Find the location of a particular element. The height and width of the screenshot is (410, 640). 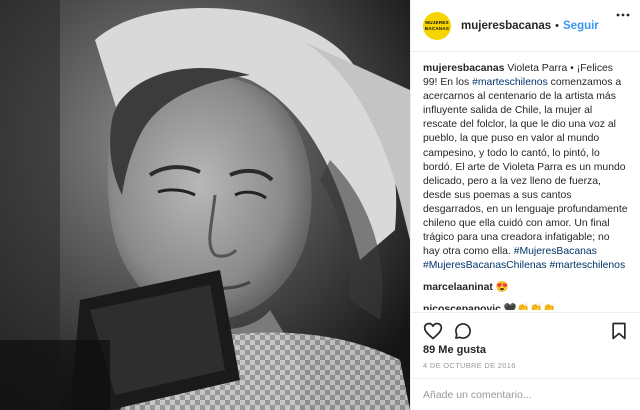

comment-icon is located at coordinates (463, 331).